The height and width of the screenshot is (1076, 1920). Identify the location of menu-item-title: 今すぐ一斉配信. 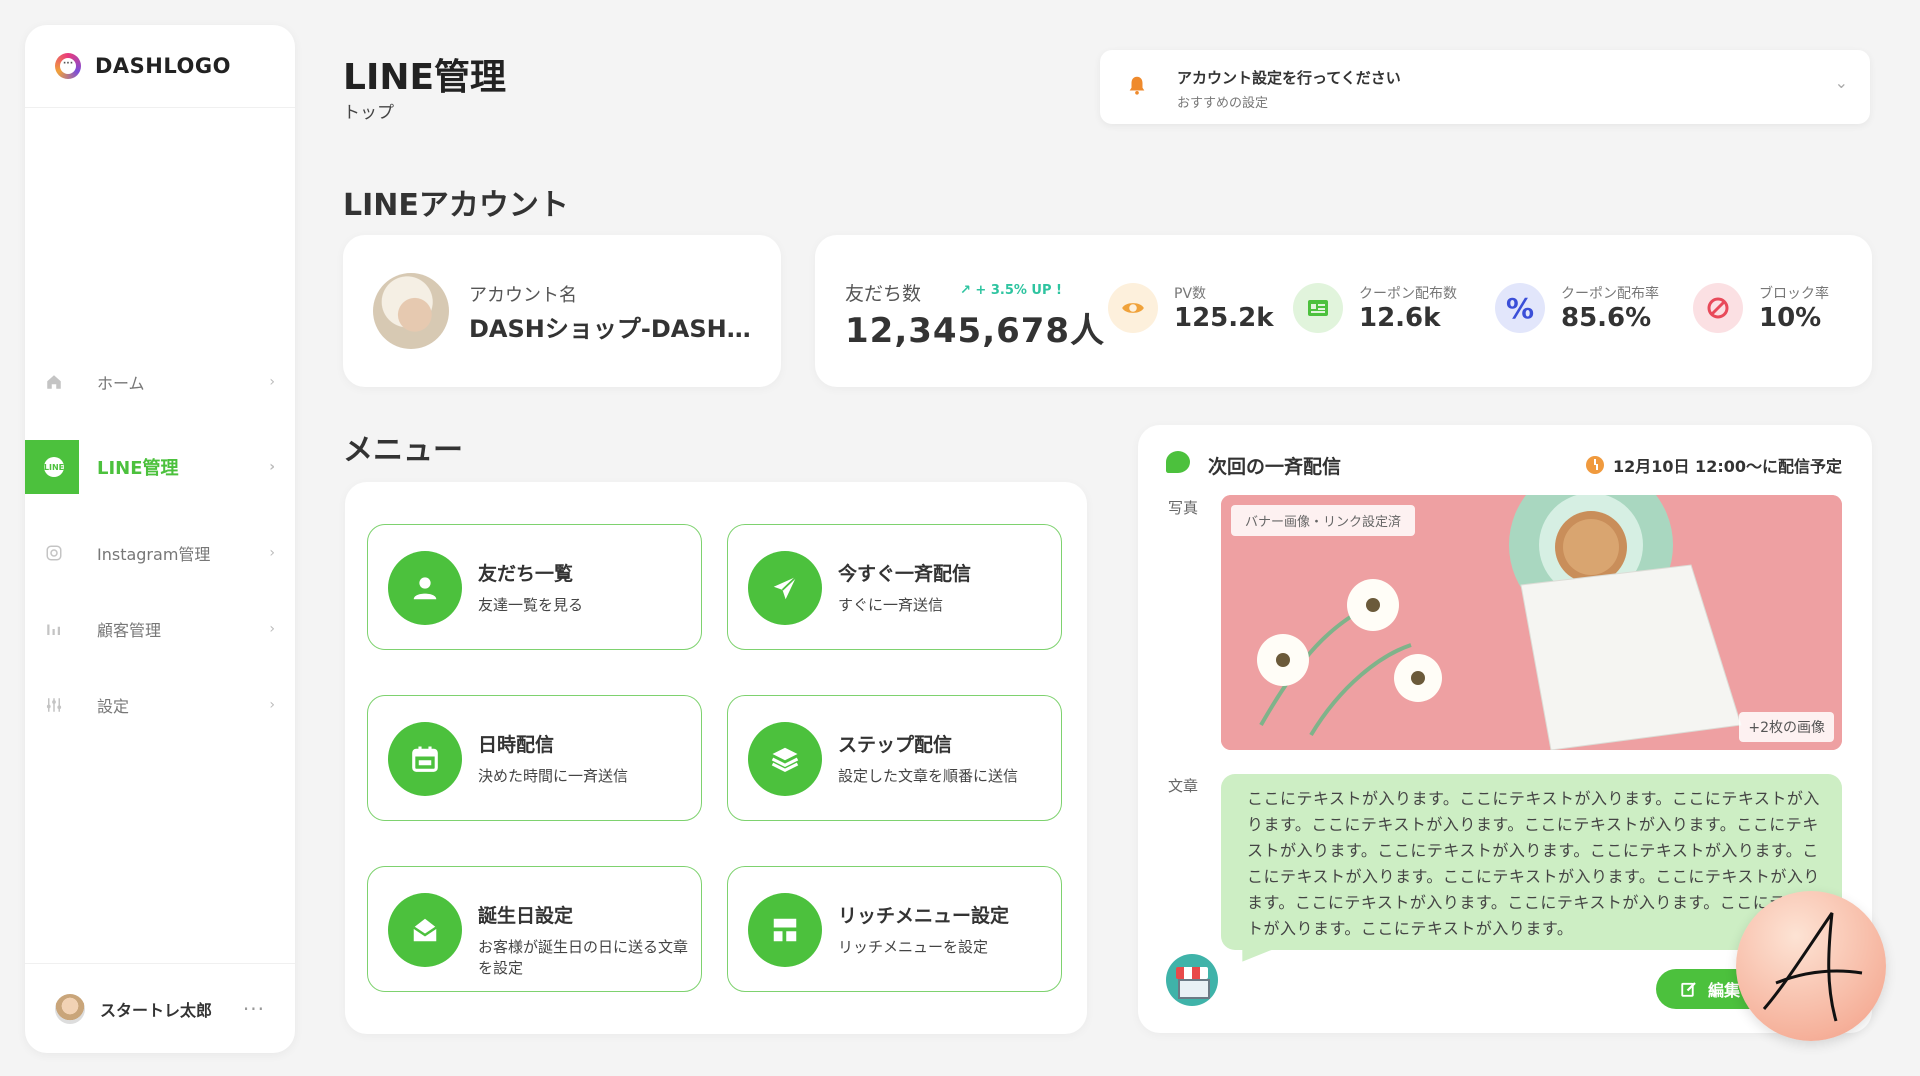
(905, 574).